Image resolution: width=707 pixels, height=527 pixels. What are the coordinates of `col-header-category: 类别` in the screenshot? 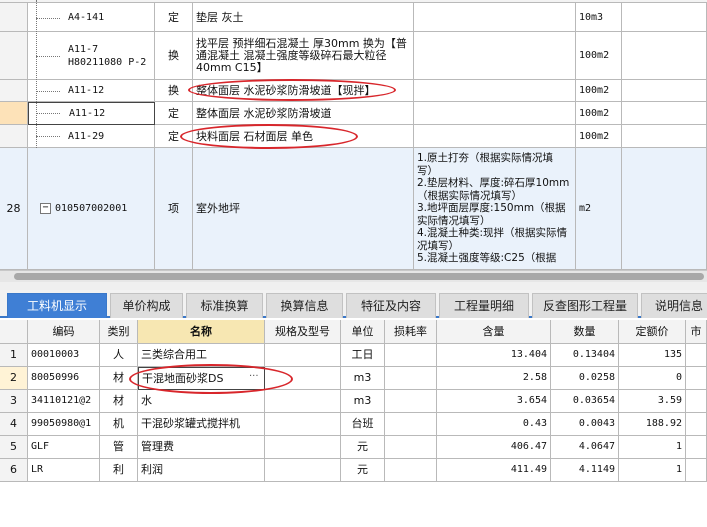 It's located at (119, 332).